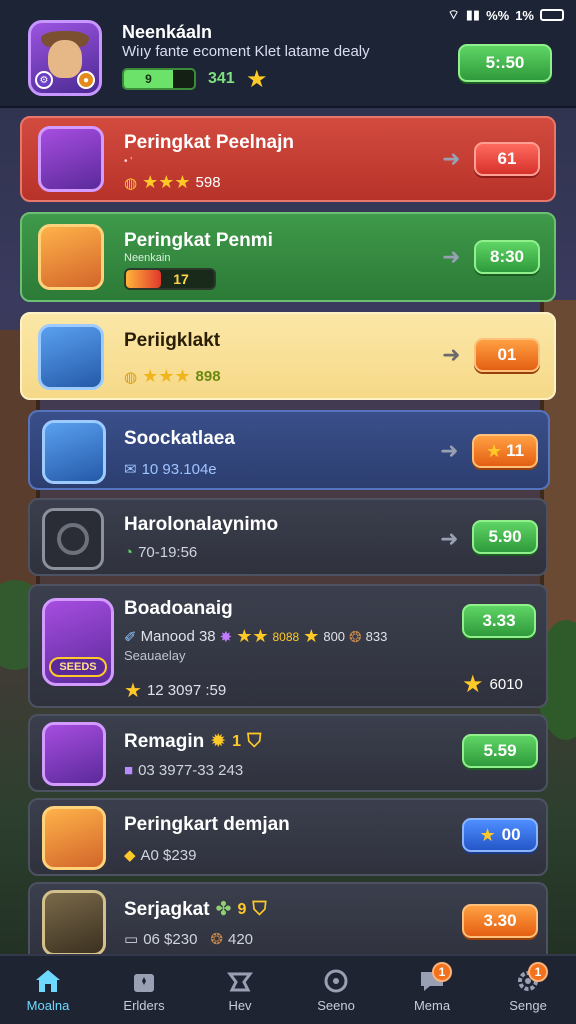 The width and height of the screenshot is (576, 1024). I want to click on item-stat-2: 12 3097 :59, so click(186, 690).